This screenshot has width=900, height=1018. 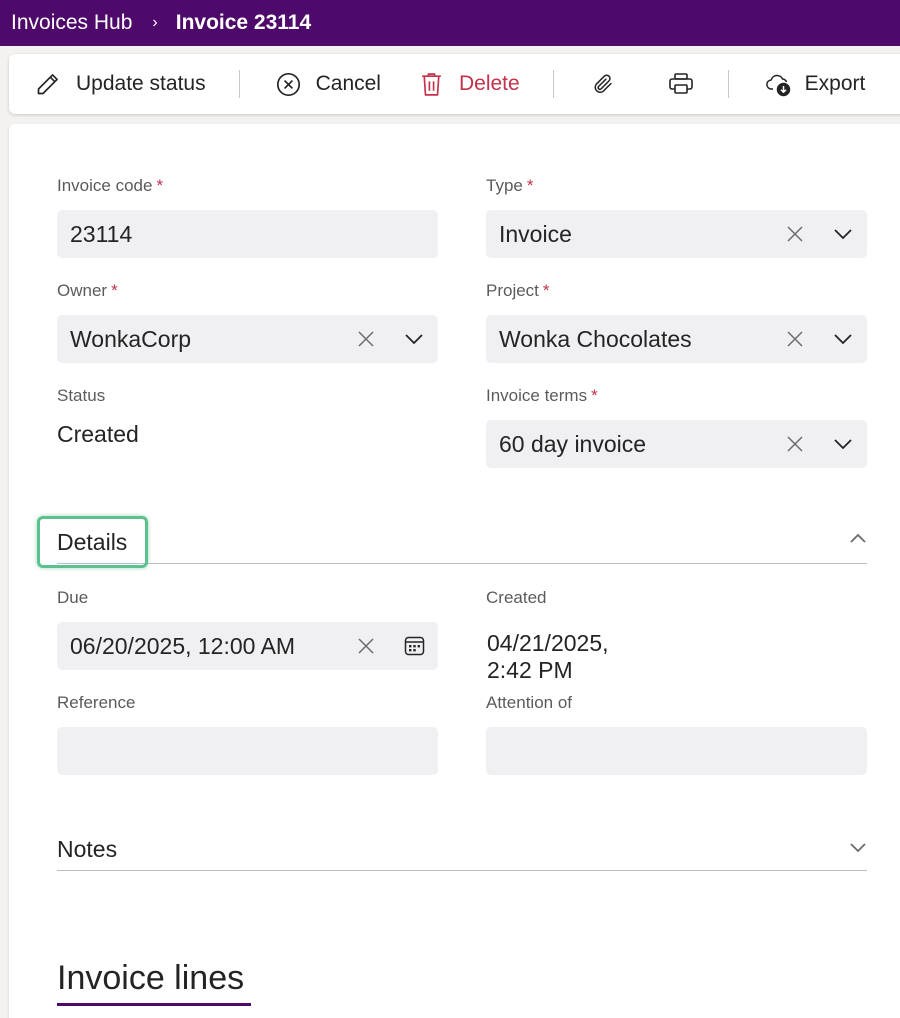 I want to click on status-field: Status Created, so click(x=98, y=416).